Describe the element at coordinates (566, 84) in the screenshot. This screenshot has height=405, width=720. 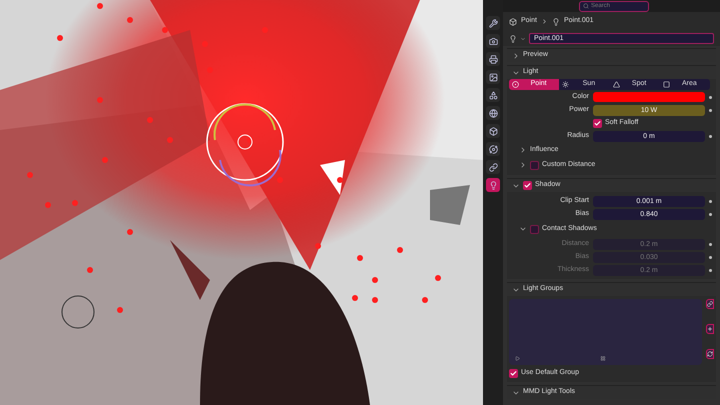
I see `sun-icon` at that location.